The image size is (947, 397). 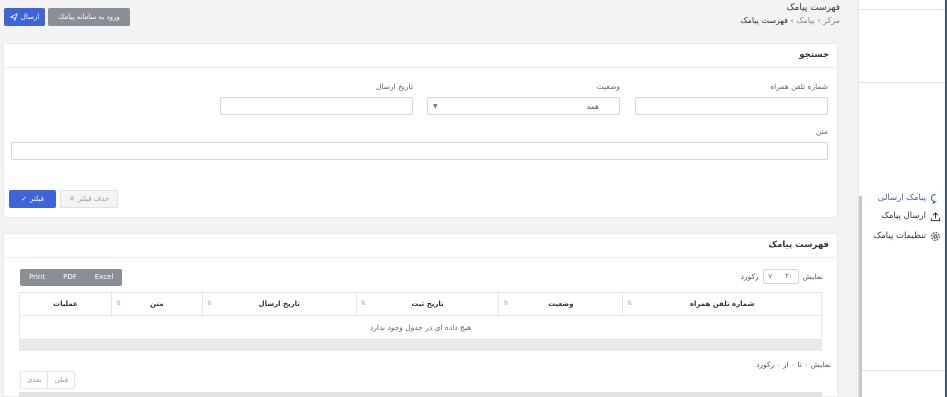 I want to click on sidebar-item-label: پیامک ارسالی, so click(x=901, y=198).